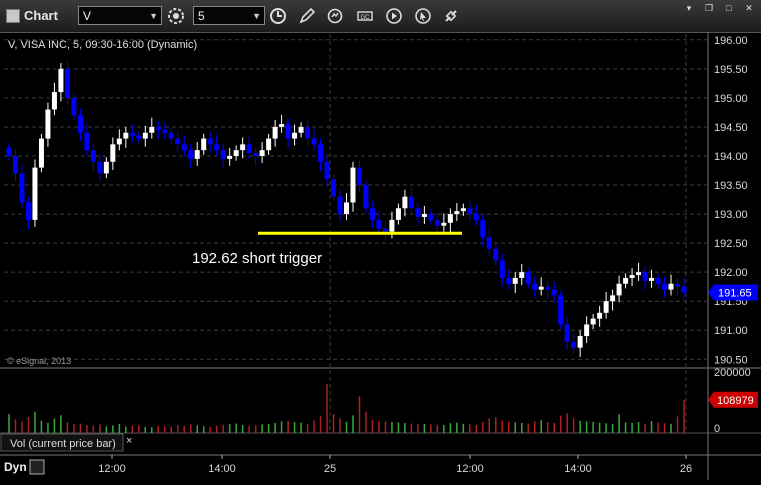 The height and width of the screenshot is (485, 761). I want to click on interval-value: 5, so click(201, 16).